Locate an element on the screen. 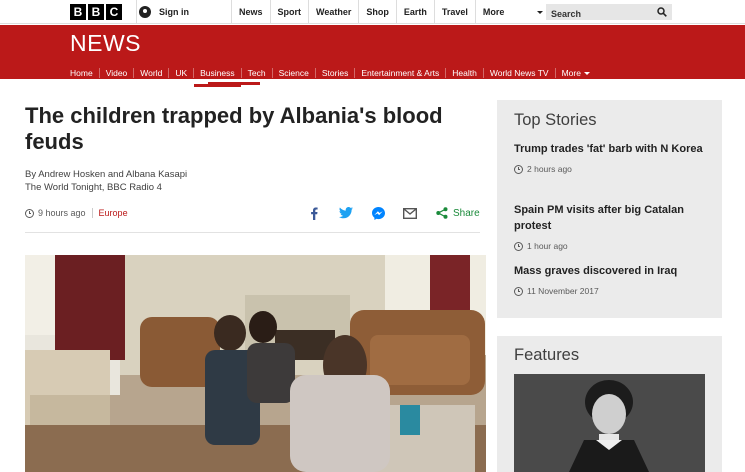 The image size is (745, 472). section-tech: Tech is located at coordinates (256, 73).